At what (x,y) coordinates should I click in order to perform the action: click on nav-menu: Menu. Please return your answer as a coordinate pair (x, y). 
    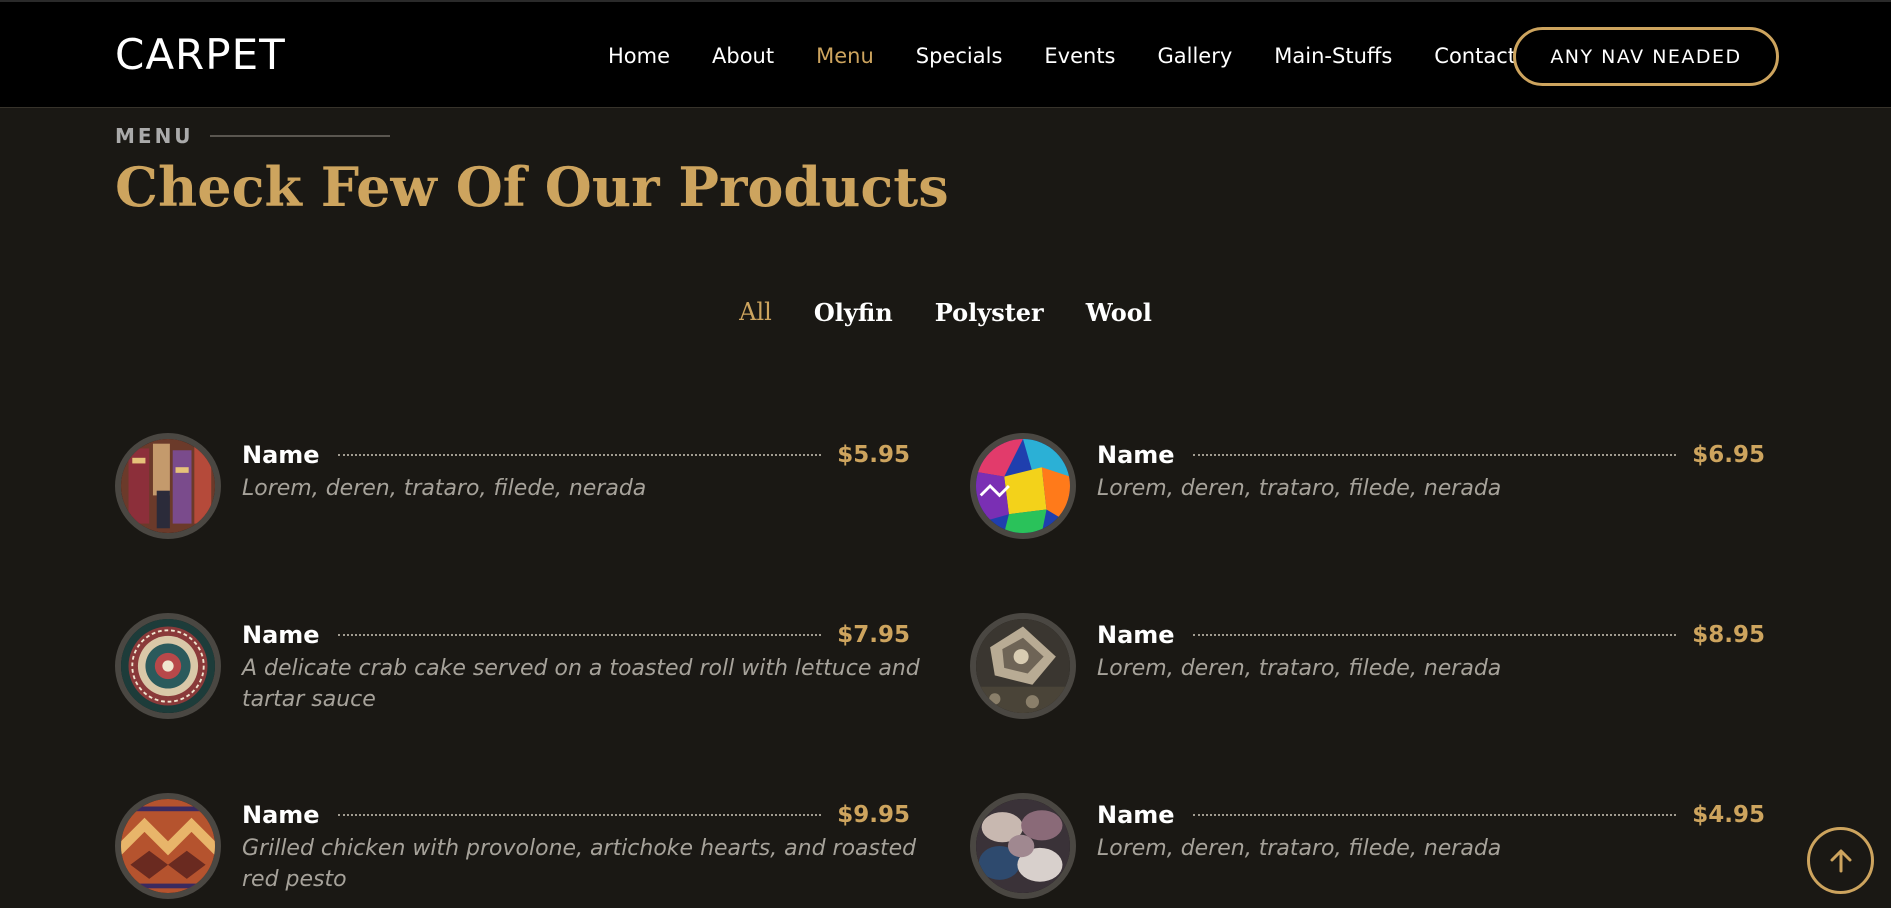
    Looking at the image, I should click on (845, 56).